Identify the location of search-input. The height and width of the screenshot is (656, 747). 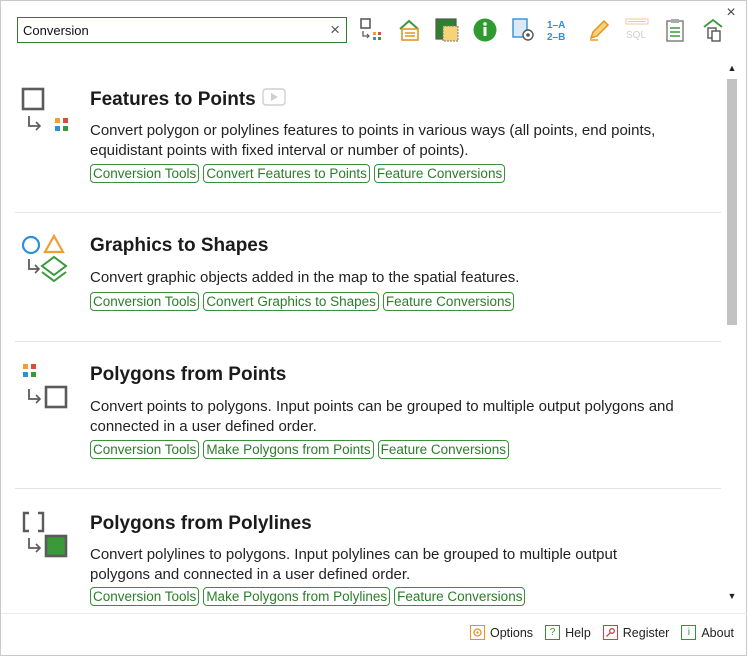
(168, 30).